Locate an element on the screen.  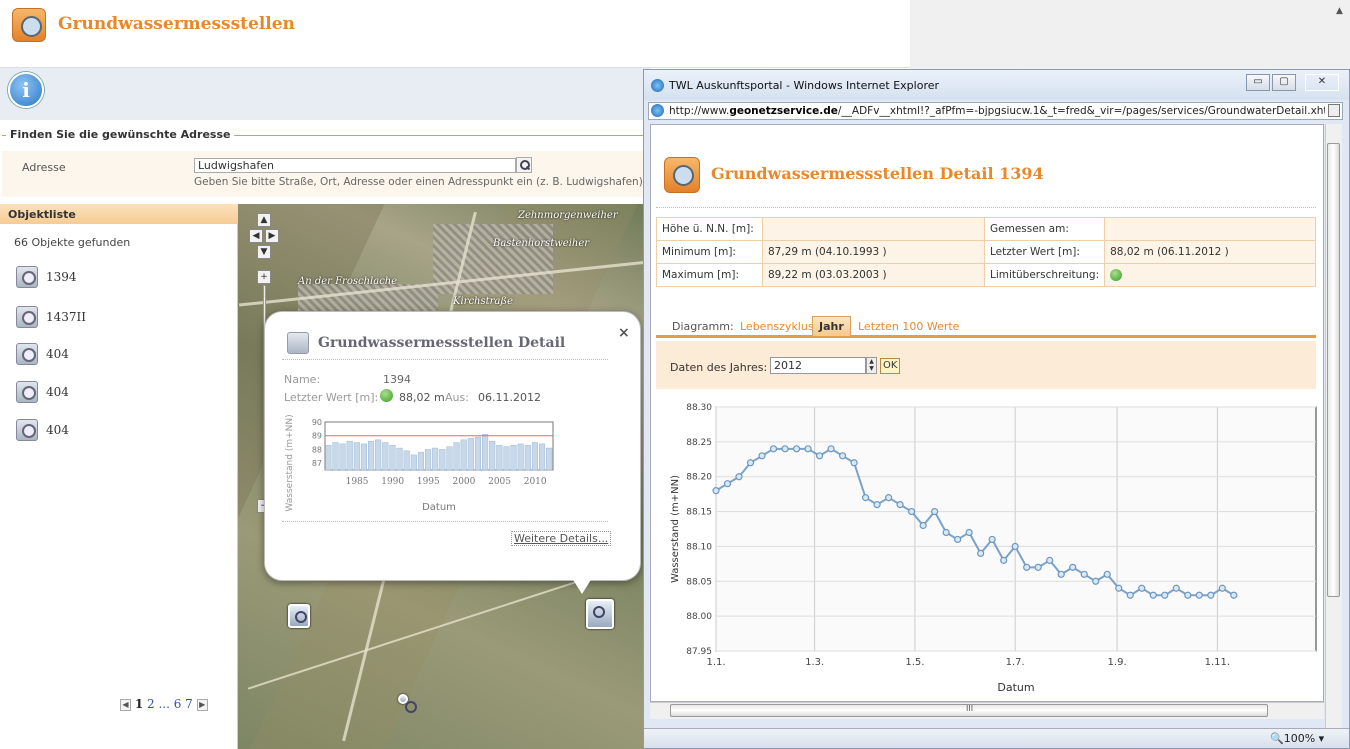
pan-right-icon: ▶ is located at coordinates (272, 236).